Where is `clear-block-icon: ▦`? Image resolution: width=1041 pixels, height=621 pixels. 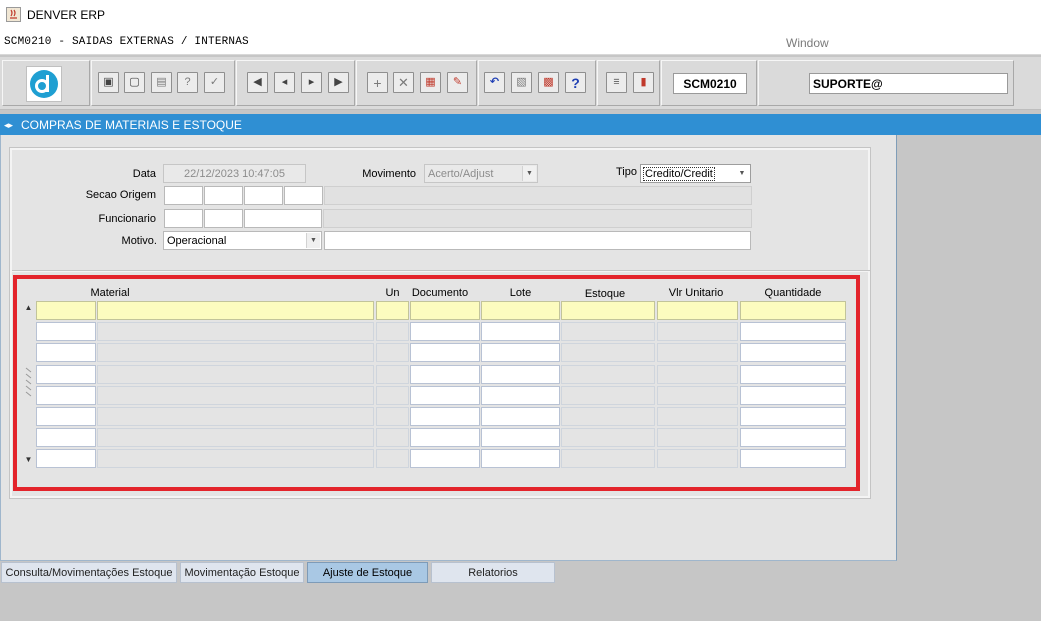 clear-block-icon: ▦ is located at coordinates (430, 82).